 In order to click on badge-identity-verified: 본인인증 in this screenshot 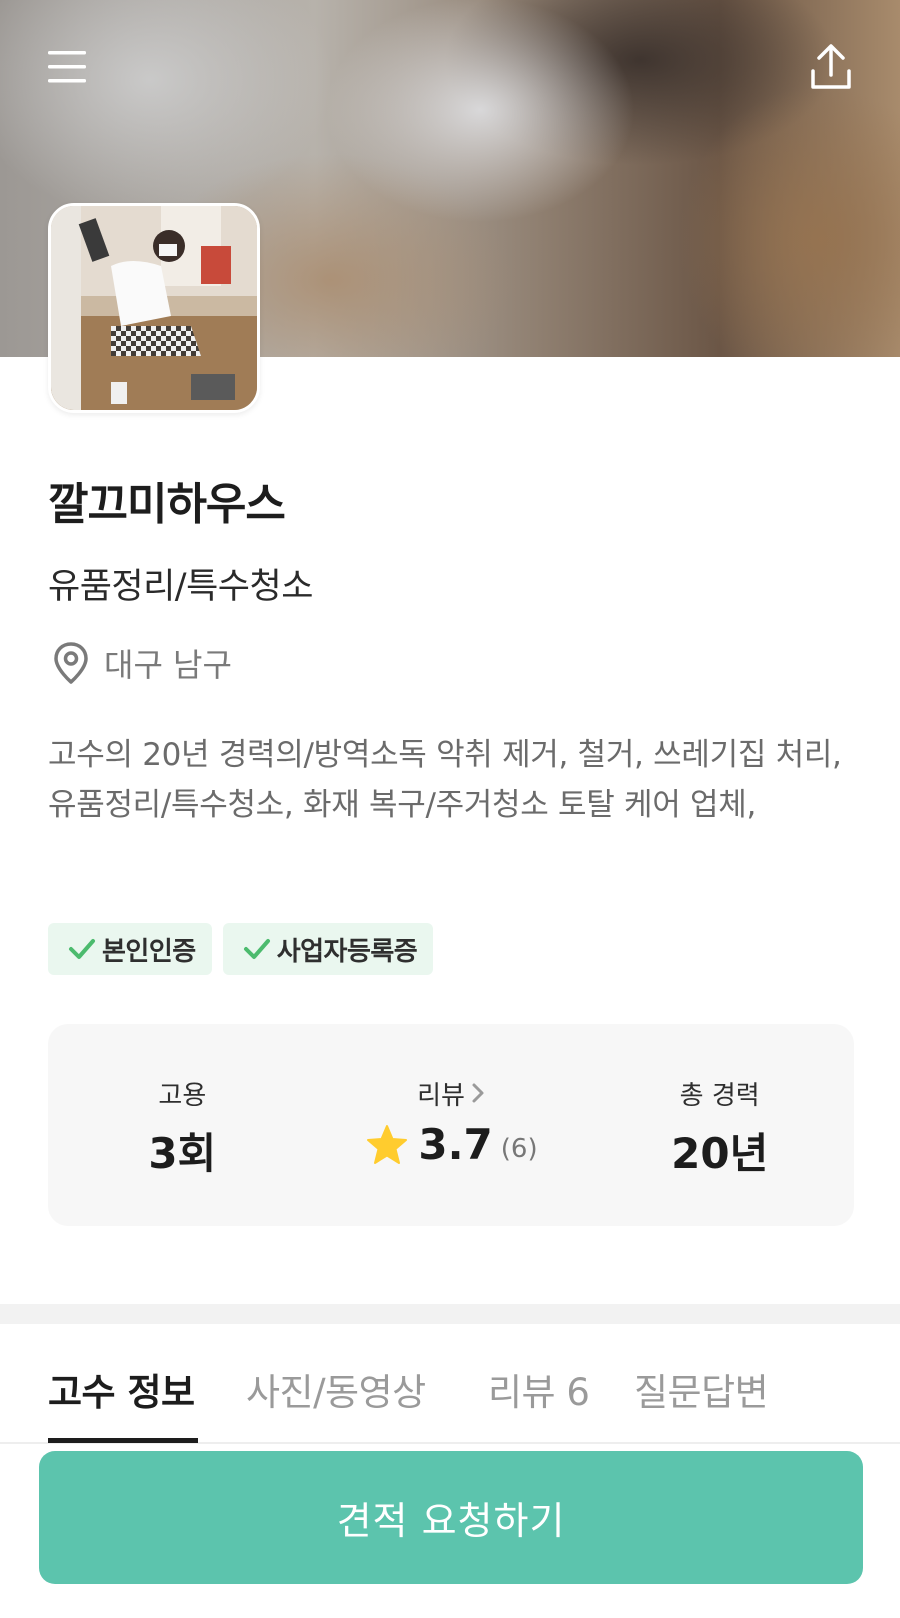, I will do `click(130, 949)`.